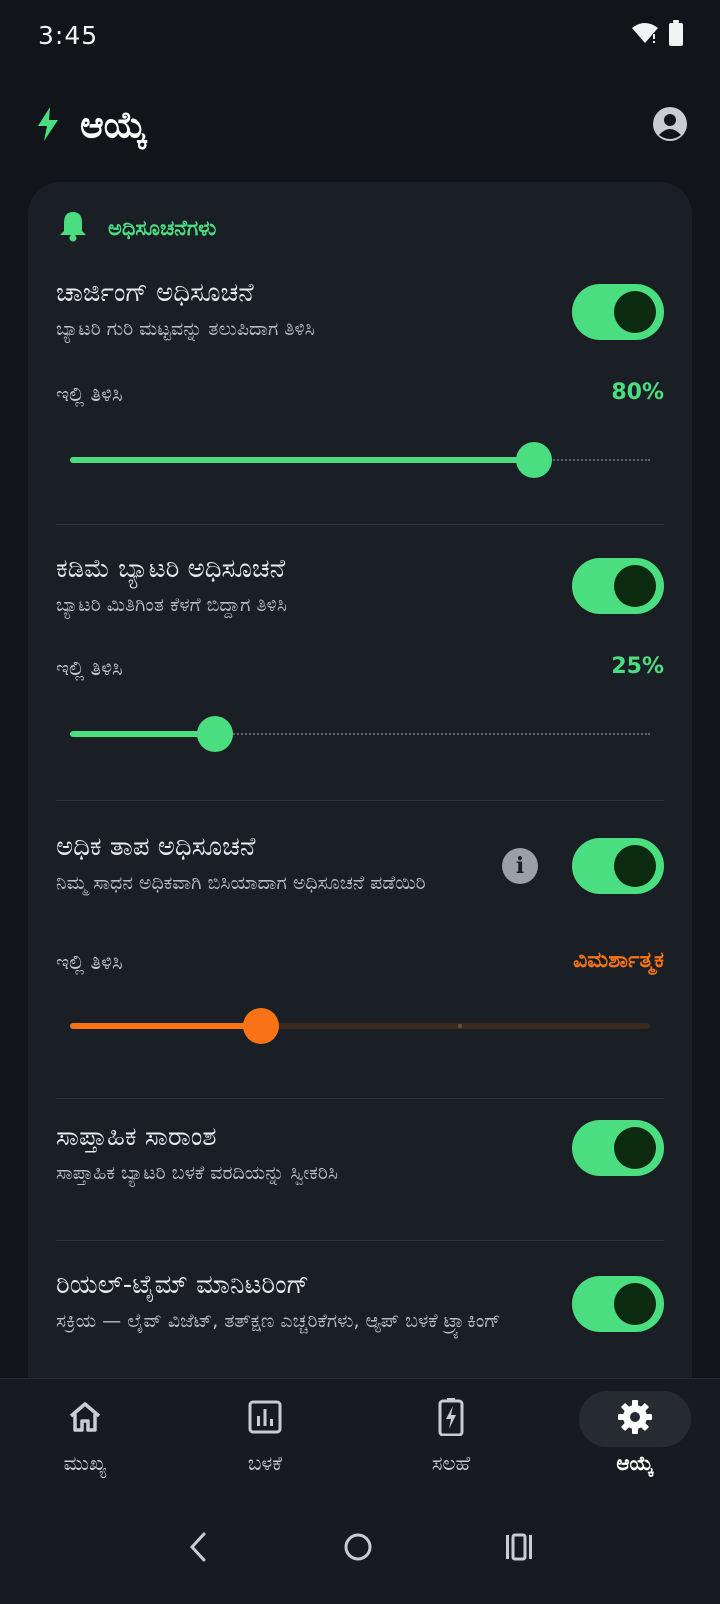  Describe the element at coordinates (618, 1148) in the screenshot. I see `weekly-summary-toggle` at that location.